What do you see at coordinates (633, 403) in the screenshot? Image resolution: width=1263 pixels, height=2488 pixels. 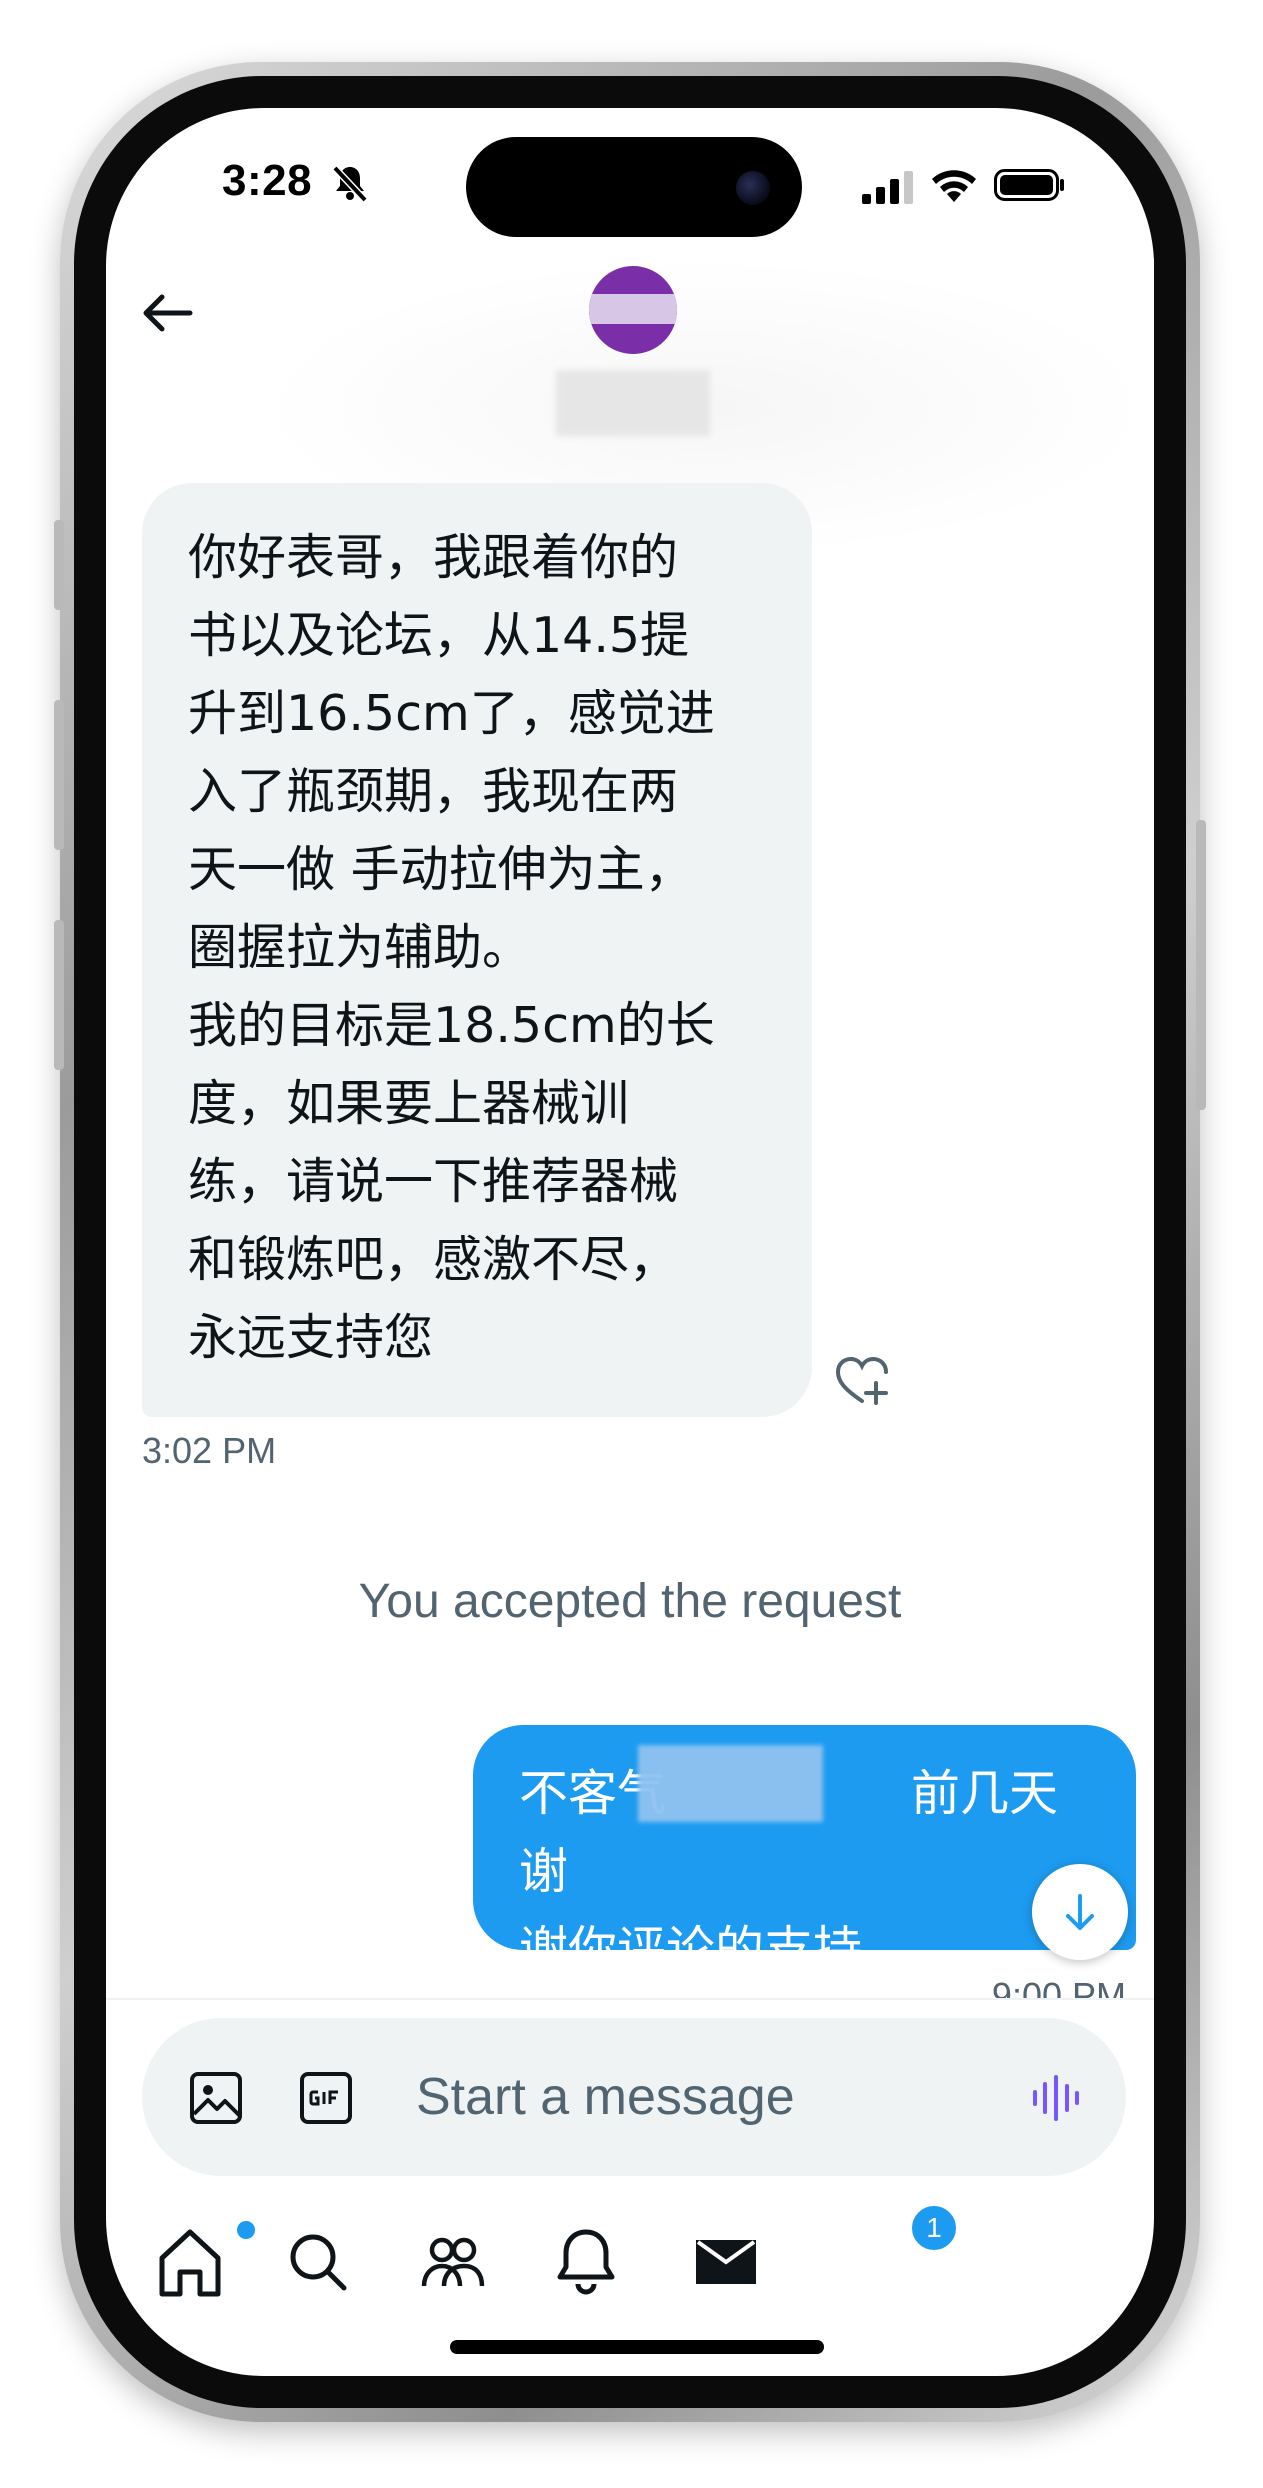 I see `contact-name-redacted` at bounding box center [633, 403].